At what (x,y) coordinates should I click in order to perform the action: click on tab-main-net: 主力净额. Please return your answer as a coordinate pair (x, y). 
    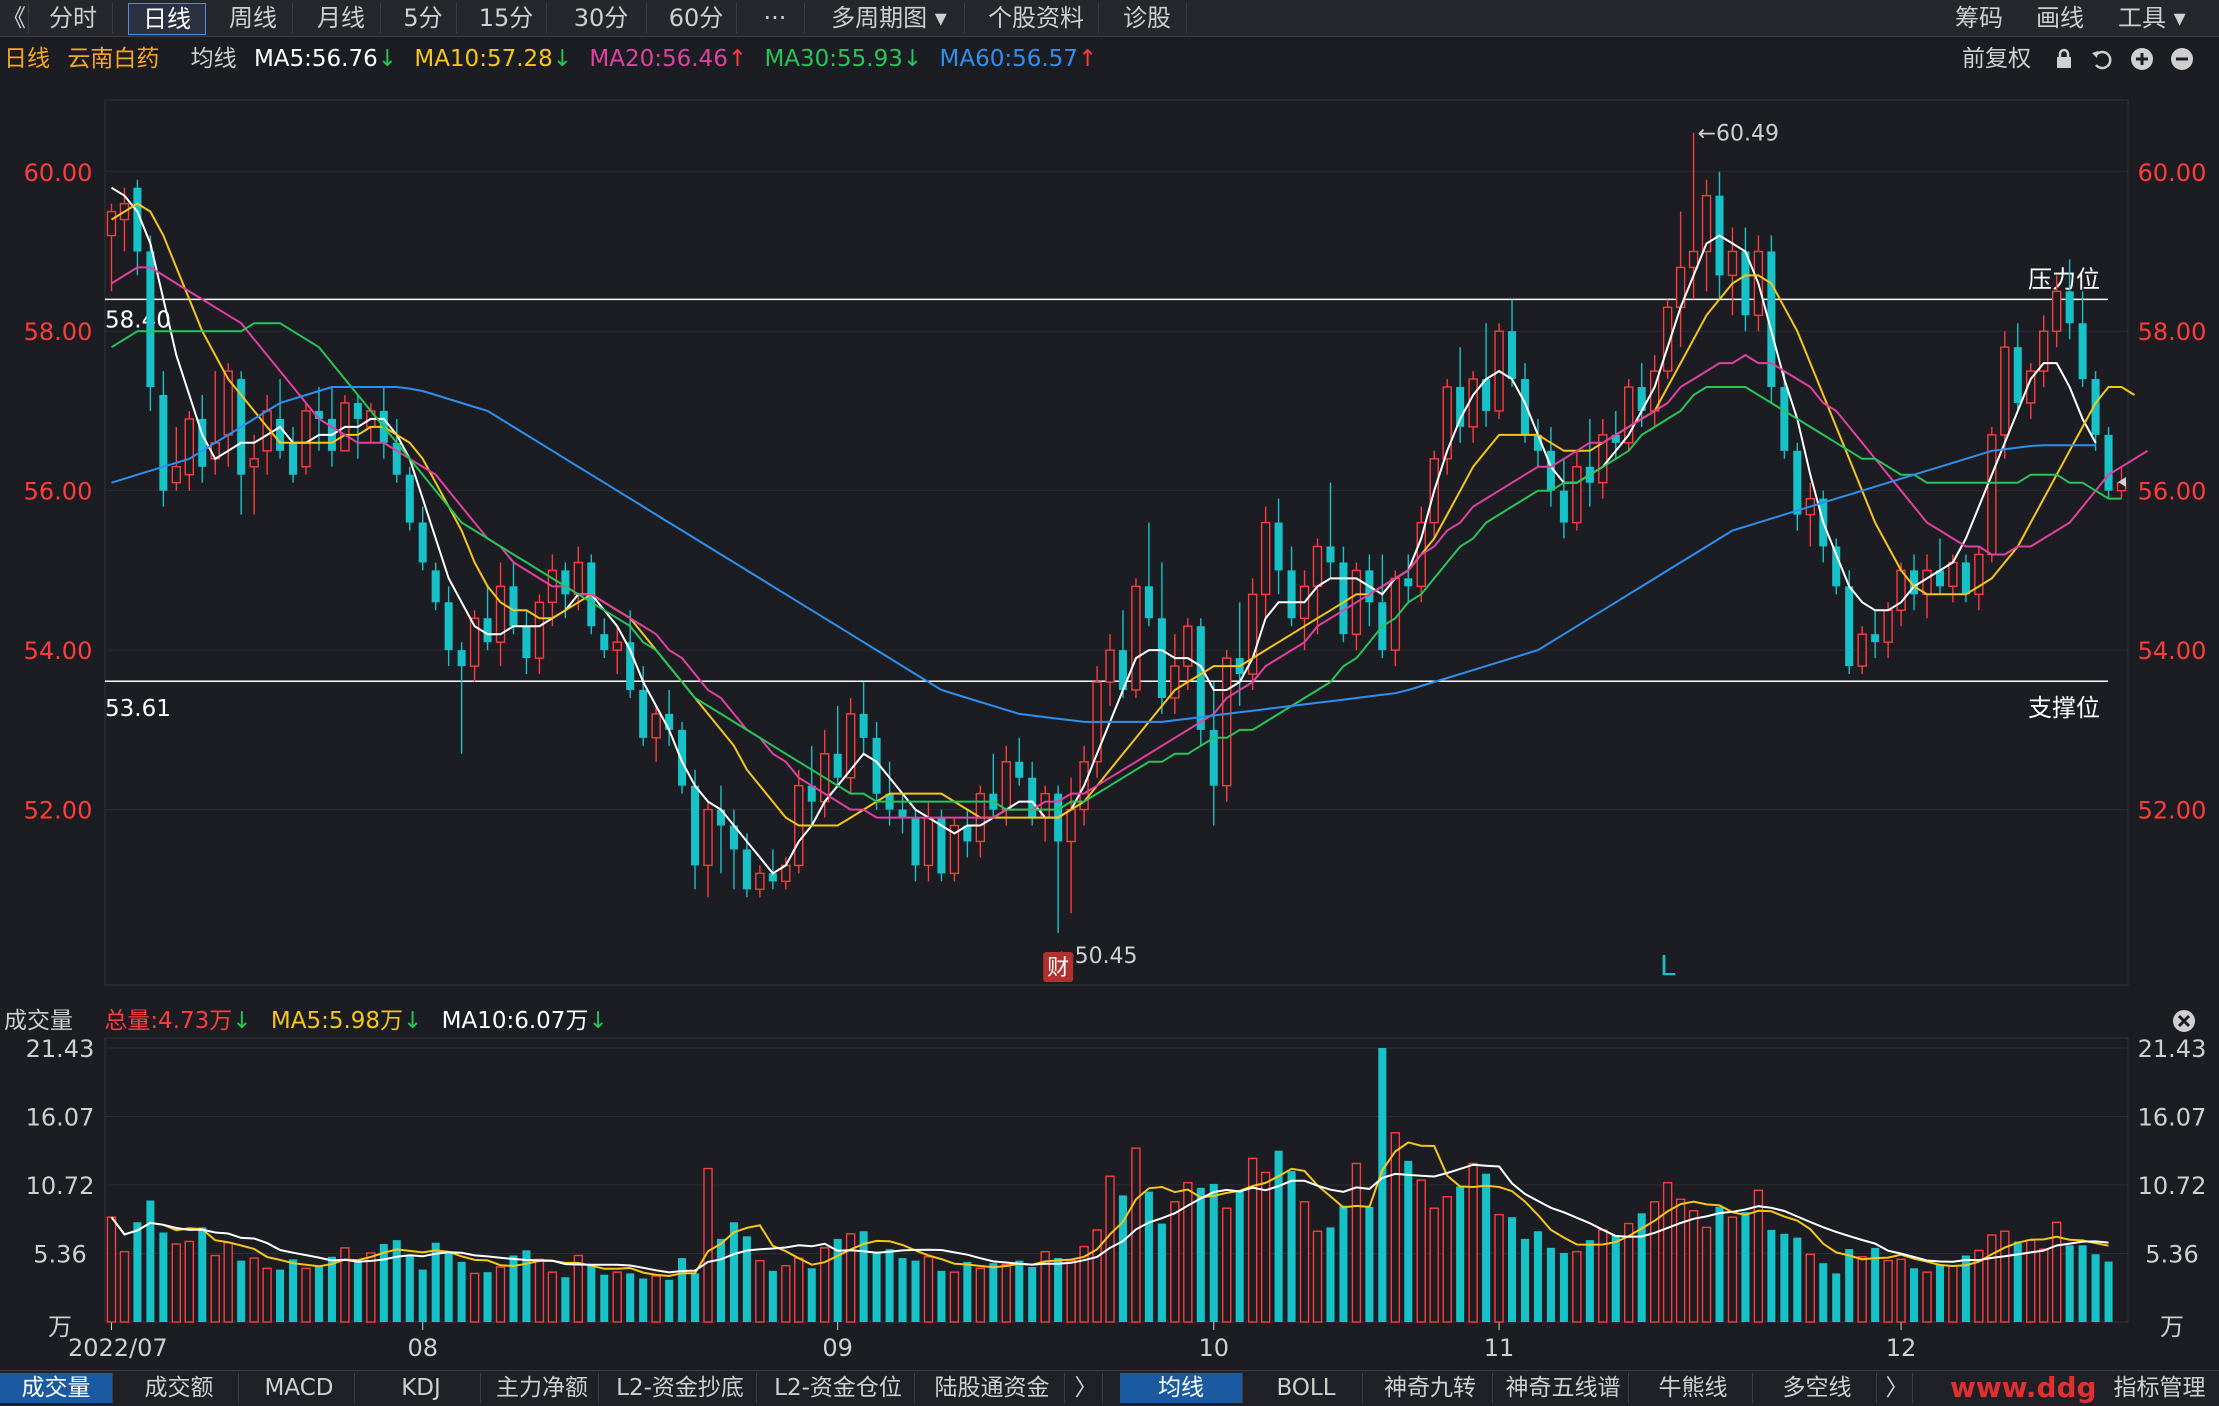
    Looking at the image, I should click on (542, 1388).